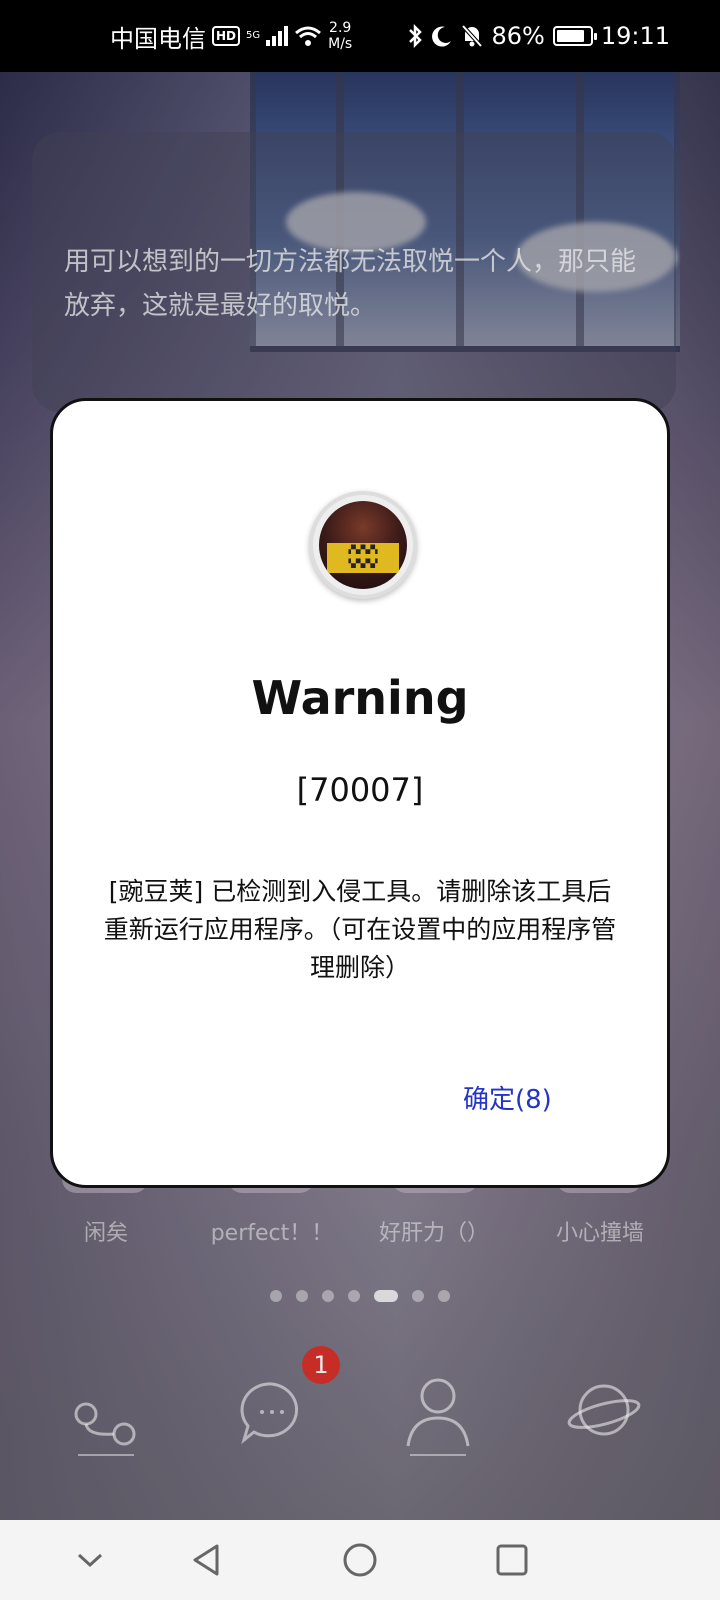  What do you see at coordinates (360, 36) in the screenshot?
I see `status-bar: 中国电信 HD 5G 2.9 M/s 86% 19:11` at bounding box center [360, 36].